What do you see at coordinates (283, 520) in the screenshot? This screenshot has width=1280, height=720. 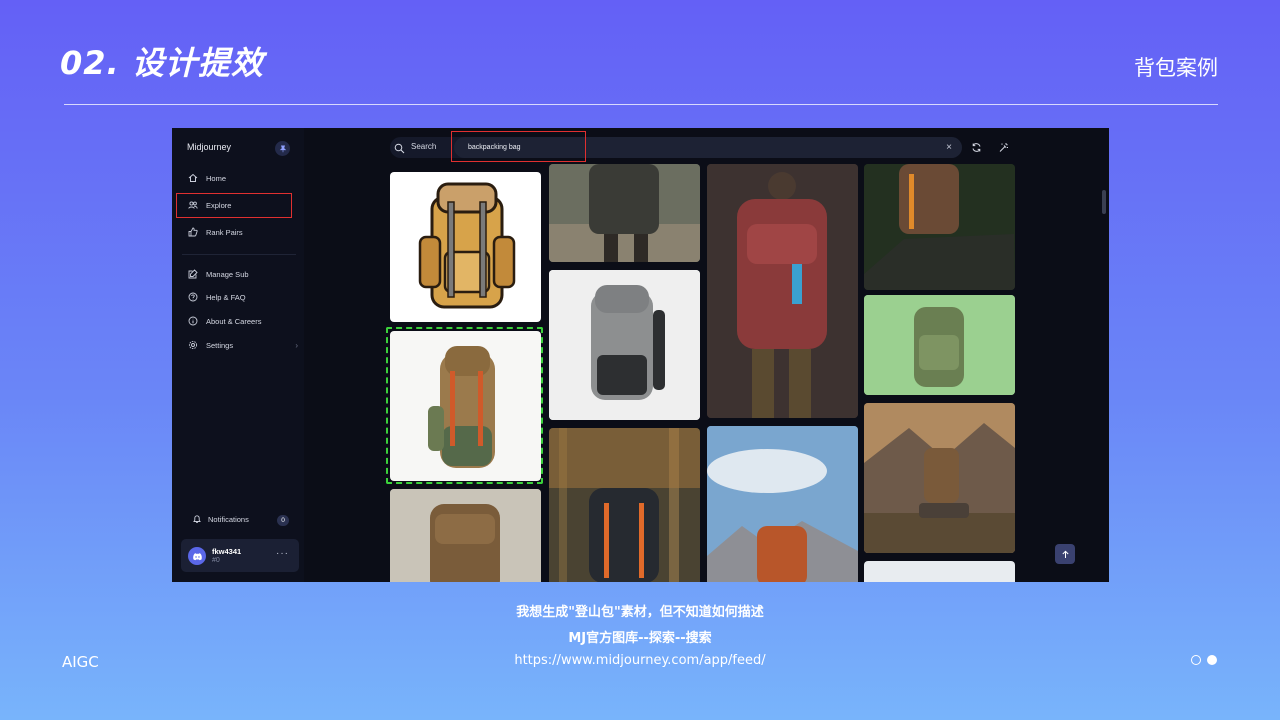 I see `notifications-count-badge: 0` at bounding box center [283, 520].